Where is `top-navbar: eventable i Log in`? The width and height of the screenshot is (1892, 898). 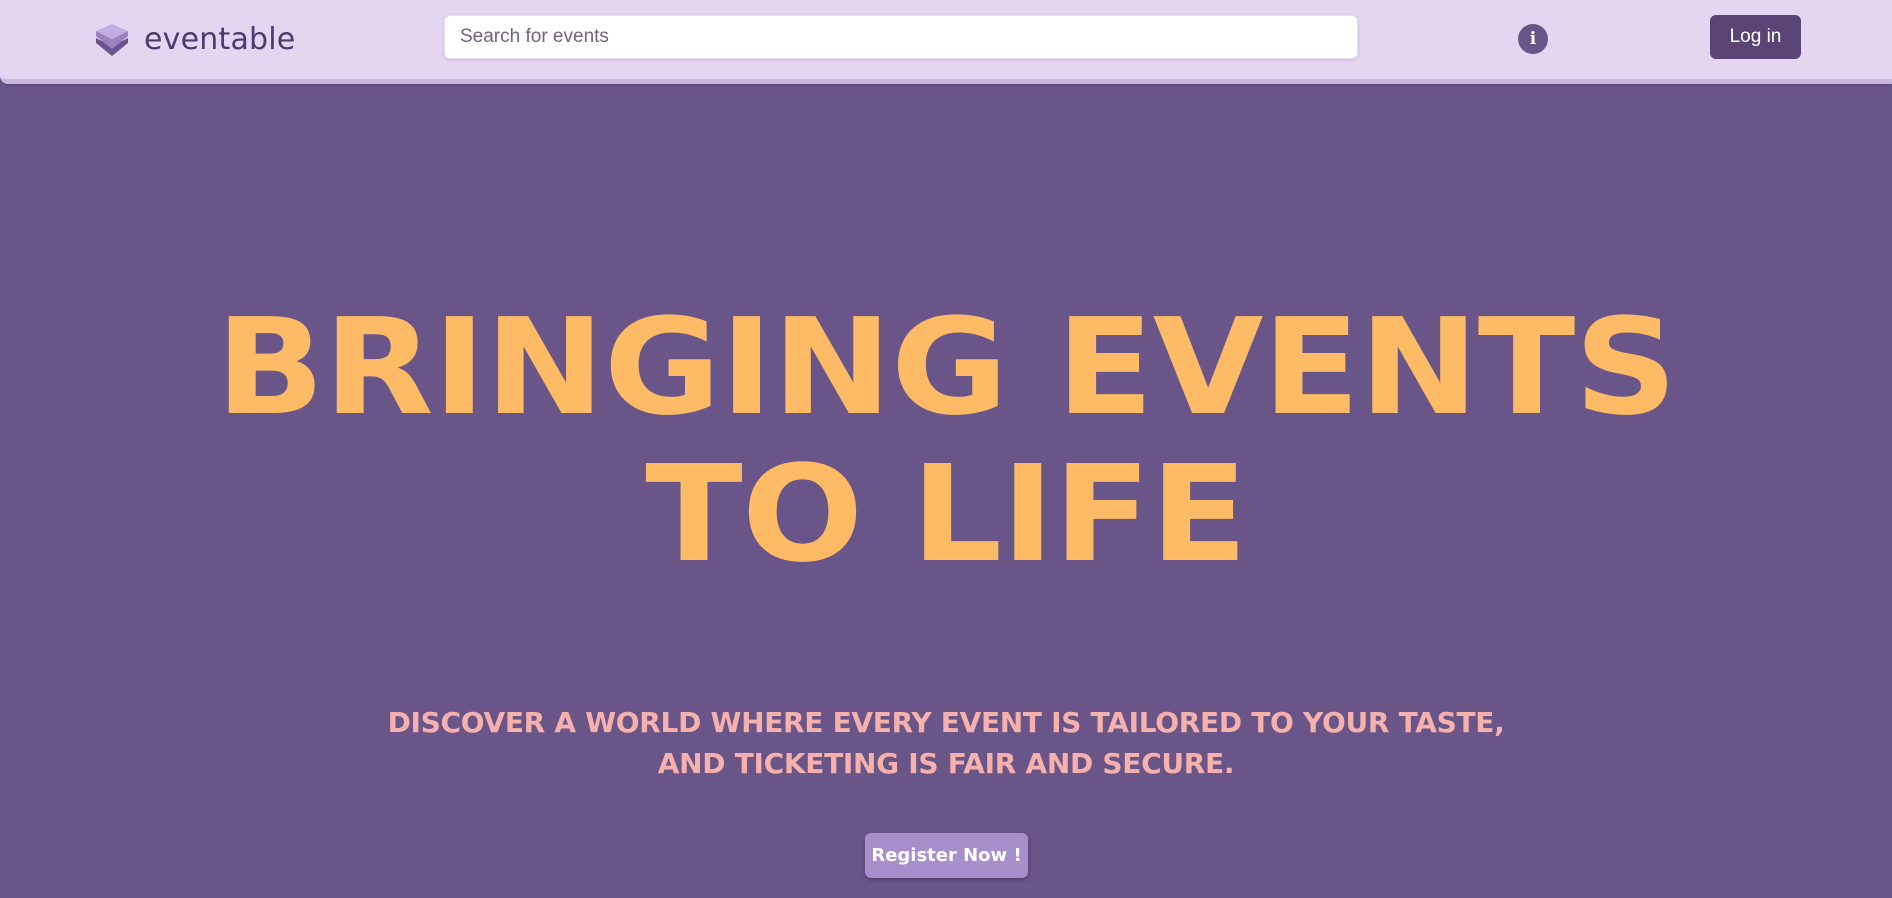 top-navbar: eventable i Log in is located at coordinates (946, 42).